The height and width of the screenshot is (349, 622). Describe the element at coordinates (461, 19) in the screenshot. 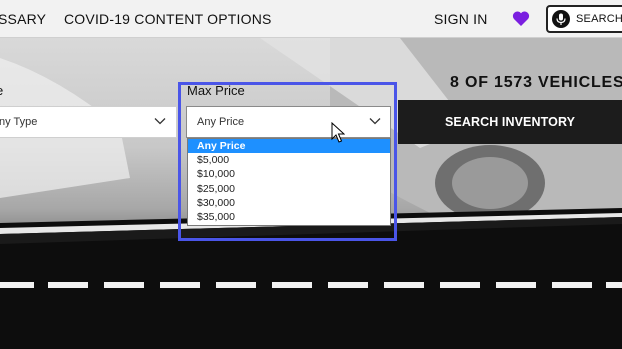

I see `nav-sign-in-link: SIGN IN` at that location.